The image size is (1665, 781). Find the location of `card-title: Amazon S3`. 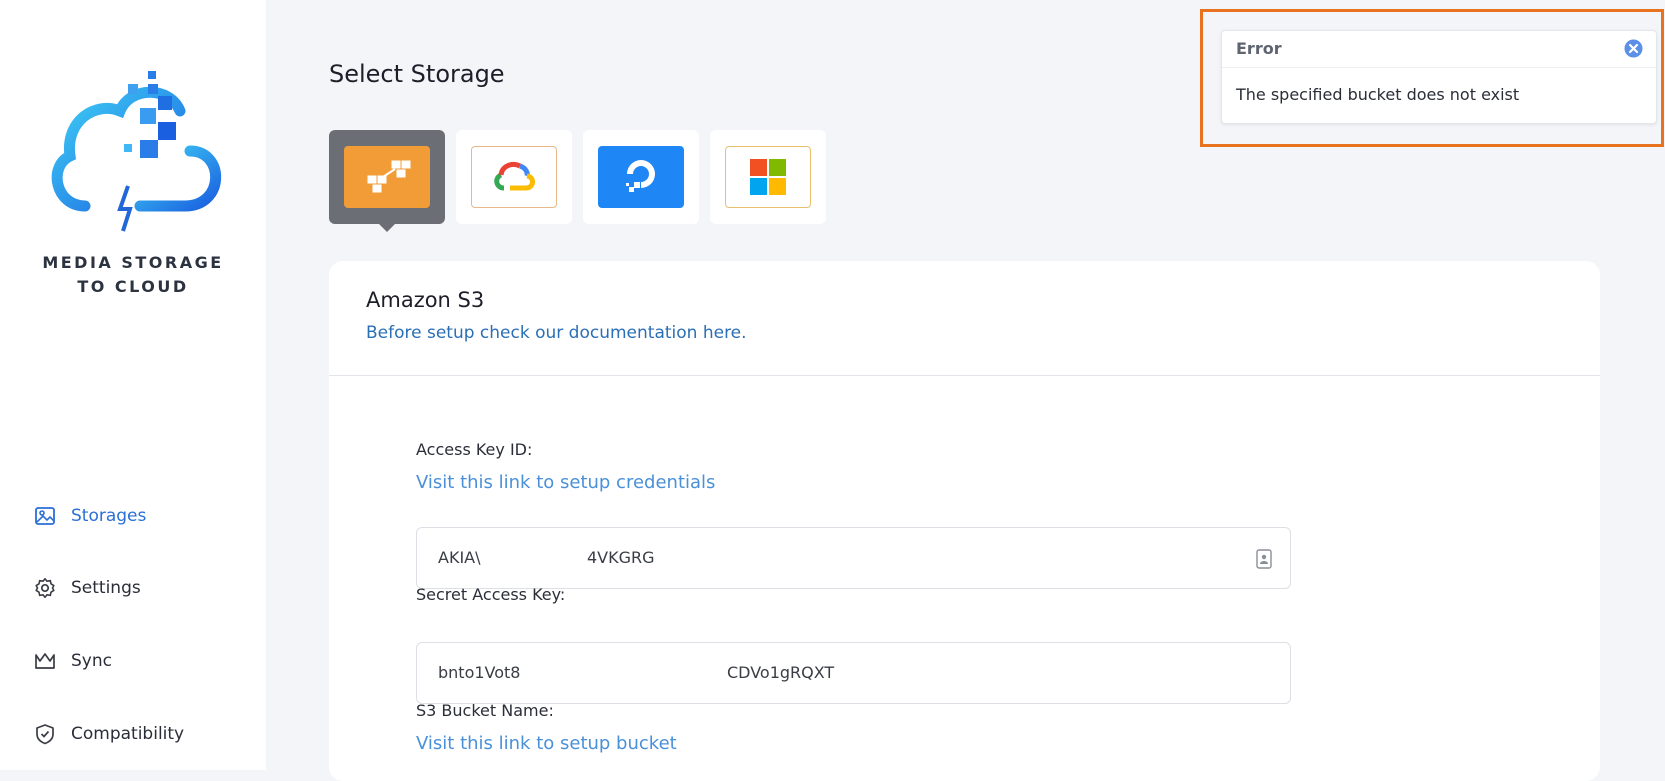

card-title: Amazon S3 is located at coordinates (425, 300).